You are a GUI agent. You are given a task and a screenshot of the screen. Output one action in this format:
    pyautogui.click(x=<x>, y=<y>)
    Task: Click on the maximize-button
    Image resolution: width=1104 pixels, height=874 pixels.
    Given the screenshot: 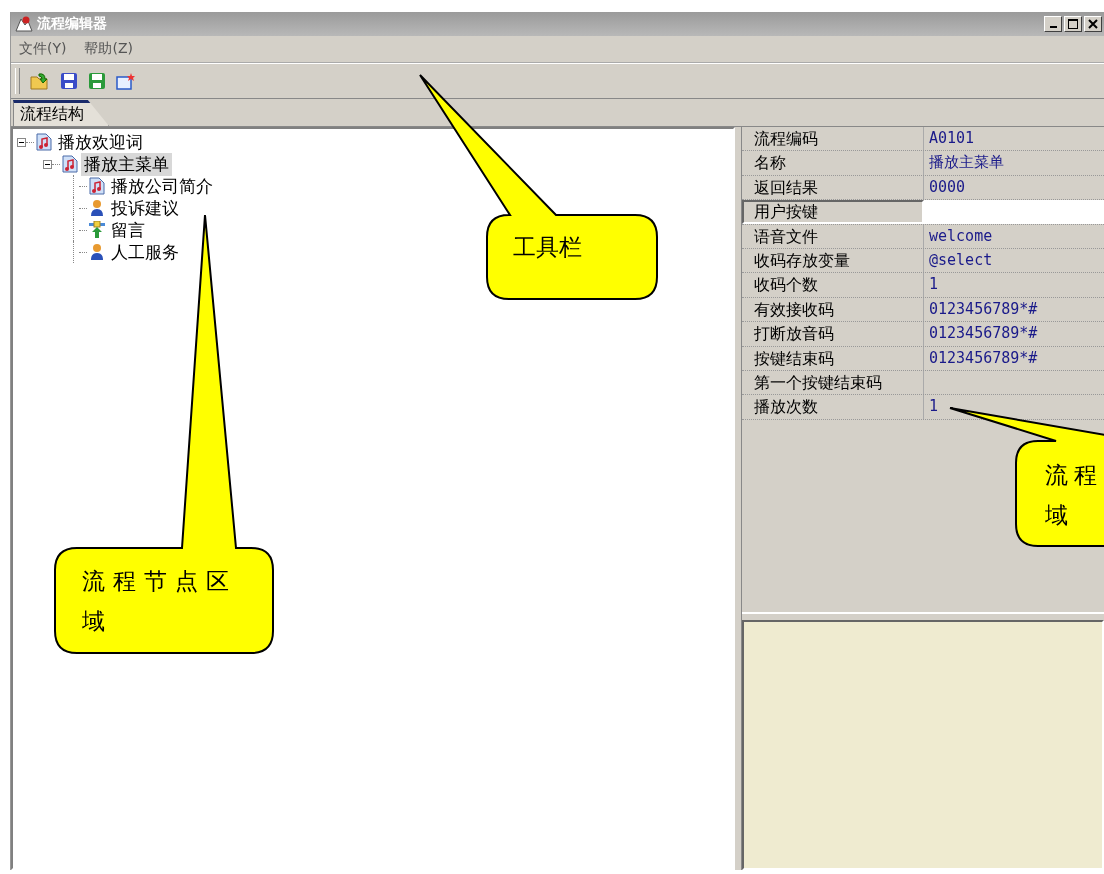 What is the action you would take?
    pyautogui.click(x=1073, y=24)
    